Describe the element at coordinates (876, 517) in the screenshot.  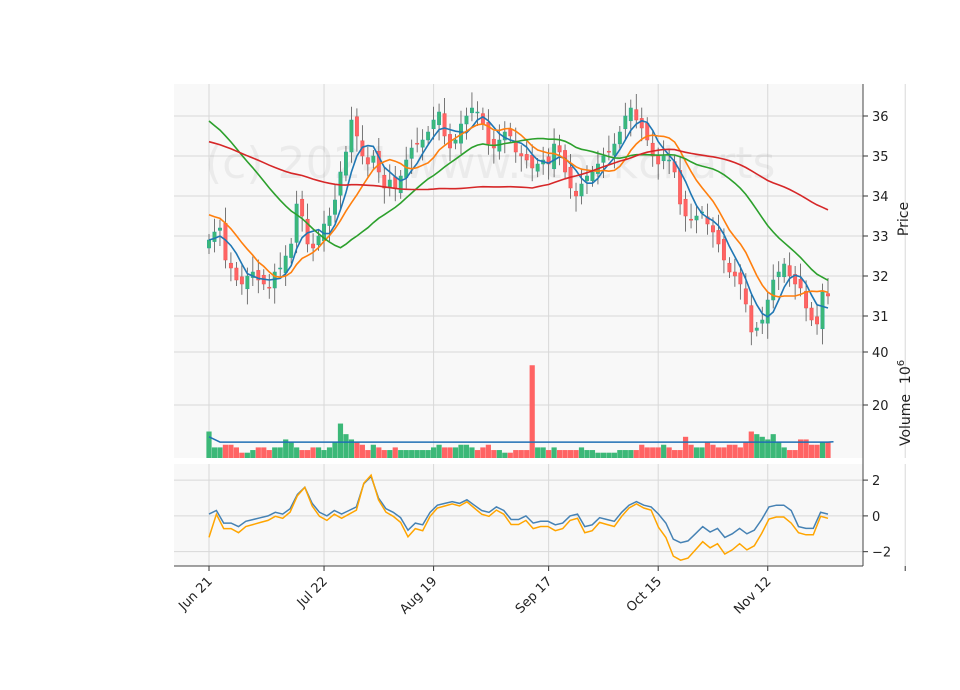
I see `osc-tick-label: 0` at that location.